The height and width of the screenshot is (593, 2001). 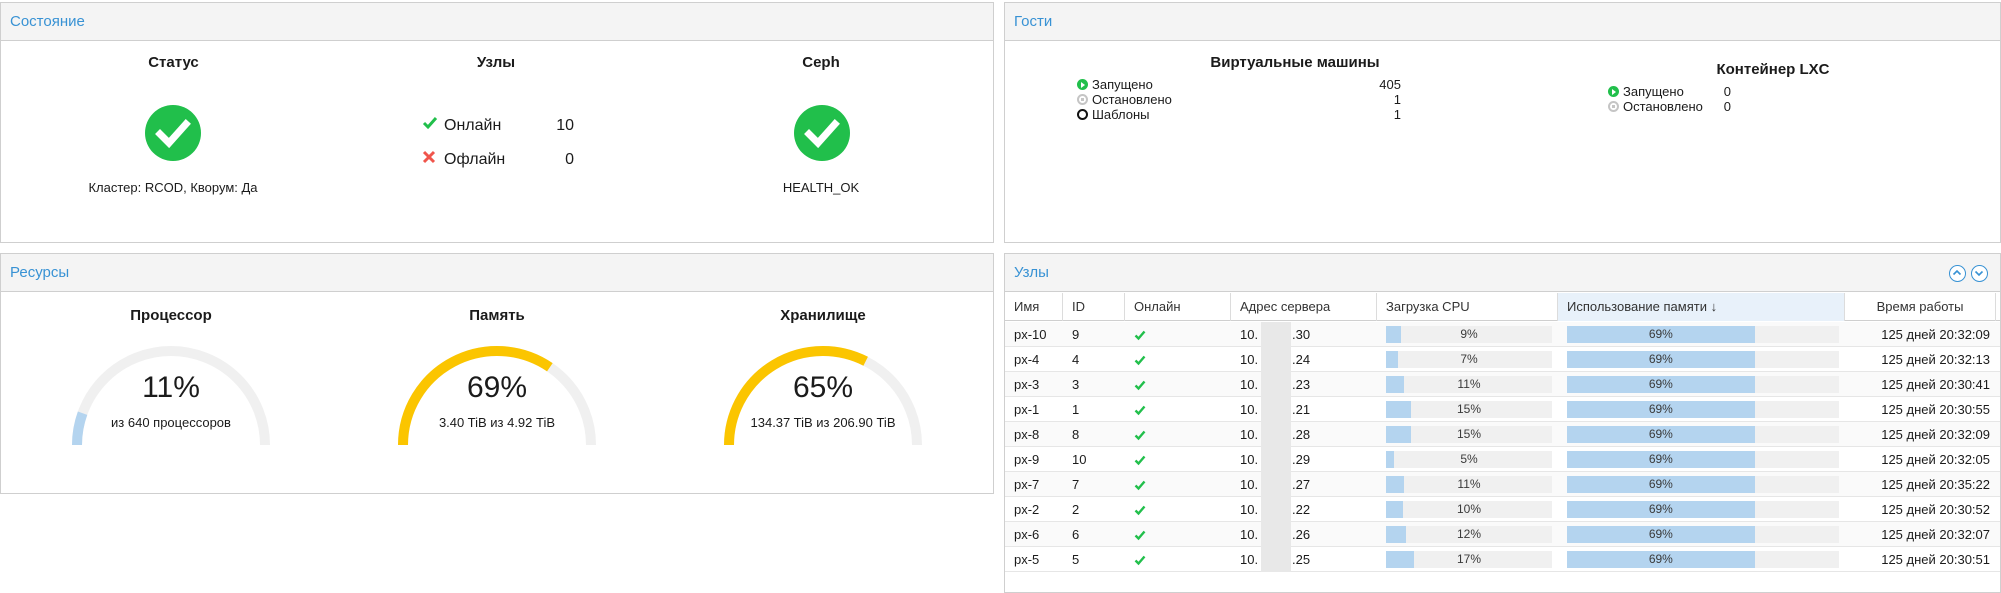 What do you see at coordinates (171, 315) in the screenshot?
I see `gauge-heading: Процессор` at bounding box center [171, 315].